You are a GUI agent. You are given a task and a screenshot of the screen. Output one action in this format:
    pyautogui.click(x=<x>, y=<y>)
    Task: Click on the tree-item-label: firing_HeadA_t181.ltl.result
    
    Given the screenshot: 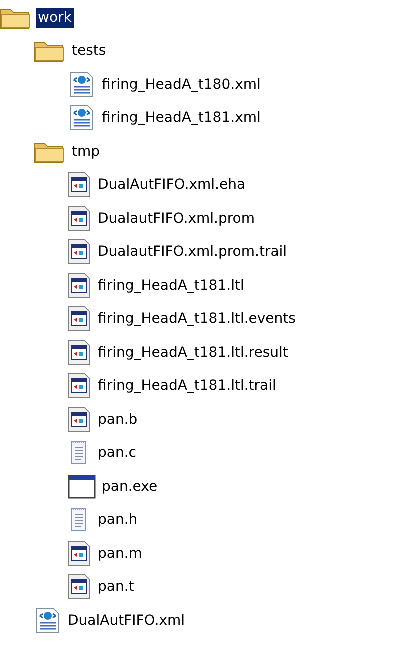 What is the action you would take?
    pyautogui.click(x=193, y=352)
    